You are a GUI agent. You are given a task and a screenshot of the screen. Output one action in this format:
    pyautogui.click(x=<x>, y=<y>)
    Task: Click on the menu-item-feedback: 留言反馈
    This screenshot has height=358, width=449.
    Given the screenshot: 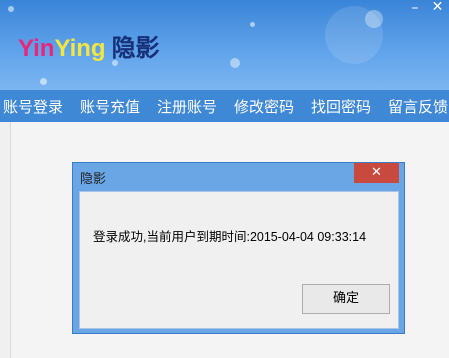 What is the action you would take?
    pyautogui.click(x=418, y=106)
    